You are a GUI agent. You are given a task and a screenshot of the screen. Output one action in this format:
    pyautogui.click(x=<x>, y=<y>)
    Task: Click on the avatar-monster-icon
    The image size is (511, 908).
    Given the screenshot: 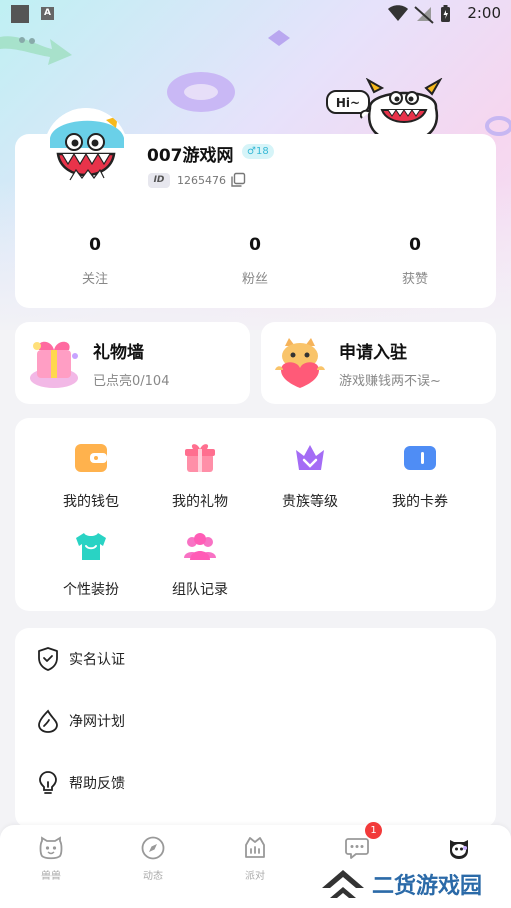 What is the action you would take?
    pyautogui.click(x=86, y=150)
    